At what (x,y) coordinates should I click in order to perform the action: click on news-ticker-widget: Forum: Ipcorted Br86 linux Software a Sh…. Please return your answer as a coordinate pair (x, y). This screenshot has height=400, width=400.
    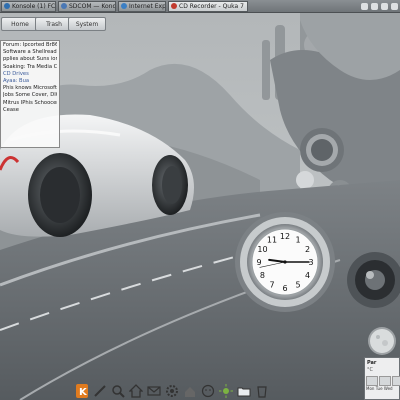
    Looking at the image, I should click on (30, 94).